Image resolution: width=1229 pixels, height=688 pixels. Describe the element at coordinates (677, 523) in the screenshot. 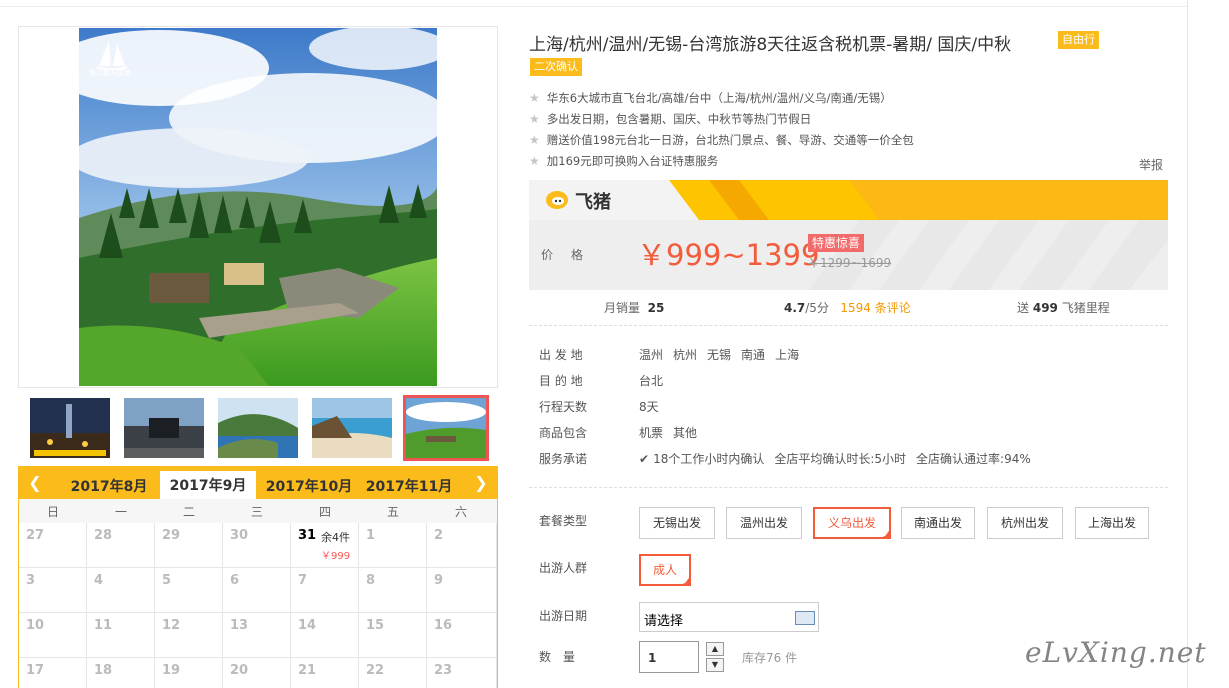

I see `package-wuxi: 无锡出发` at that location.